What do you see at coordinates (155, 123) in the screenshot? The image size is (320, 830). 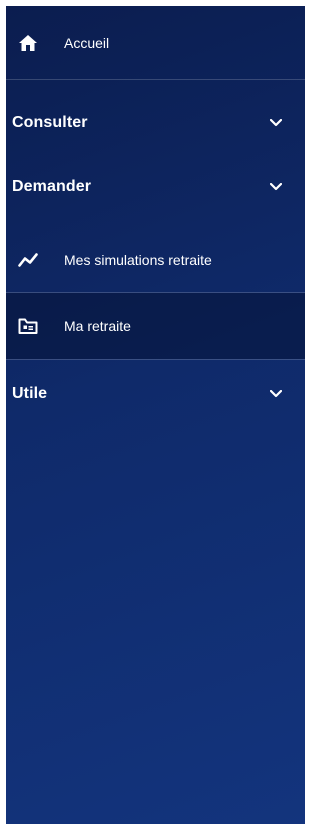 I see `section-consulter: Consulter` at bounding box center [155, 123].